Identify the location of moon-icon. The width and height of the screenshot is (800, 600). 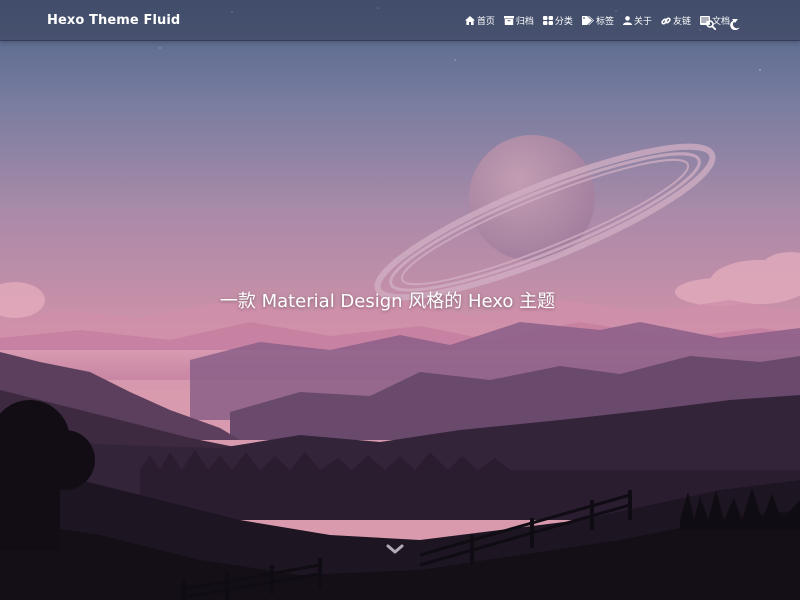
(735, 25).